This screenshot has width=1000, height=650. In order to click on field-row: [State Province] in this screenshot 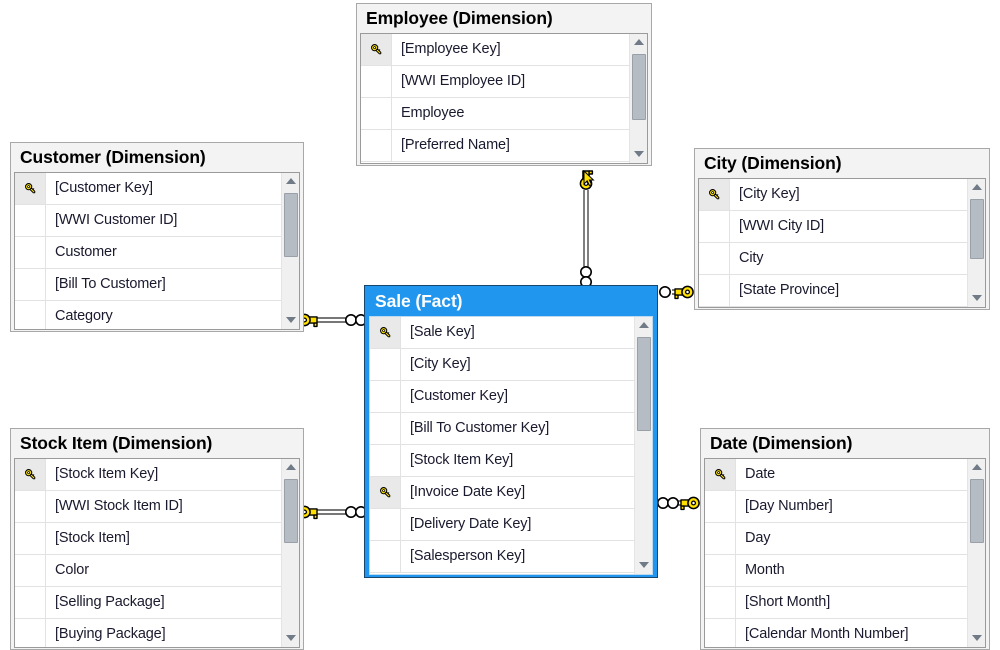, I will do `click(833, 290)`.